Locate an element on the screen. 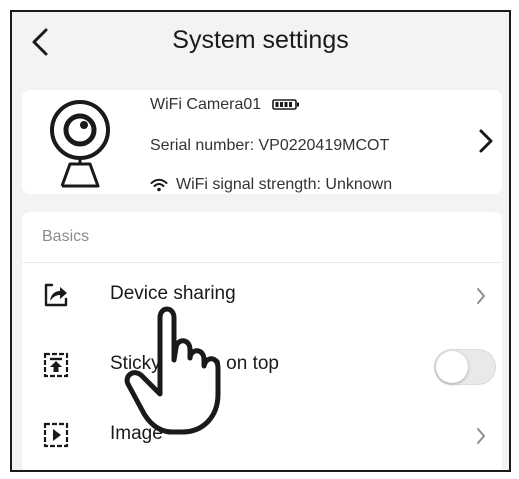  device-name-line: WiFi Camera01 is located at coordinates (225, 105).